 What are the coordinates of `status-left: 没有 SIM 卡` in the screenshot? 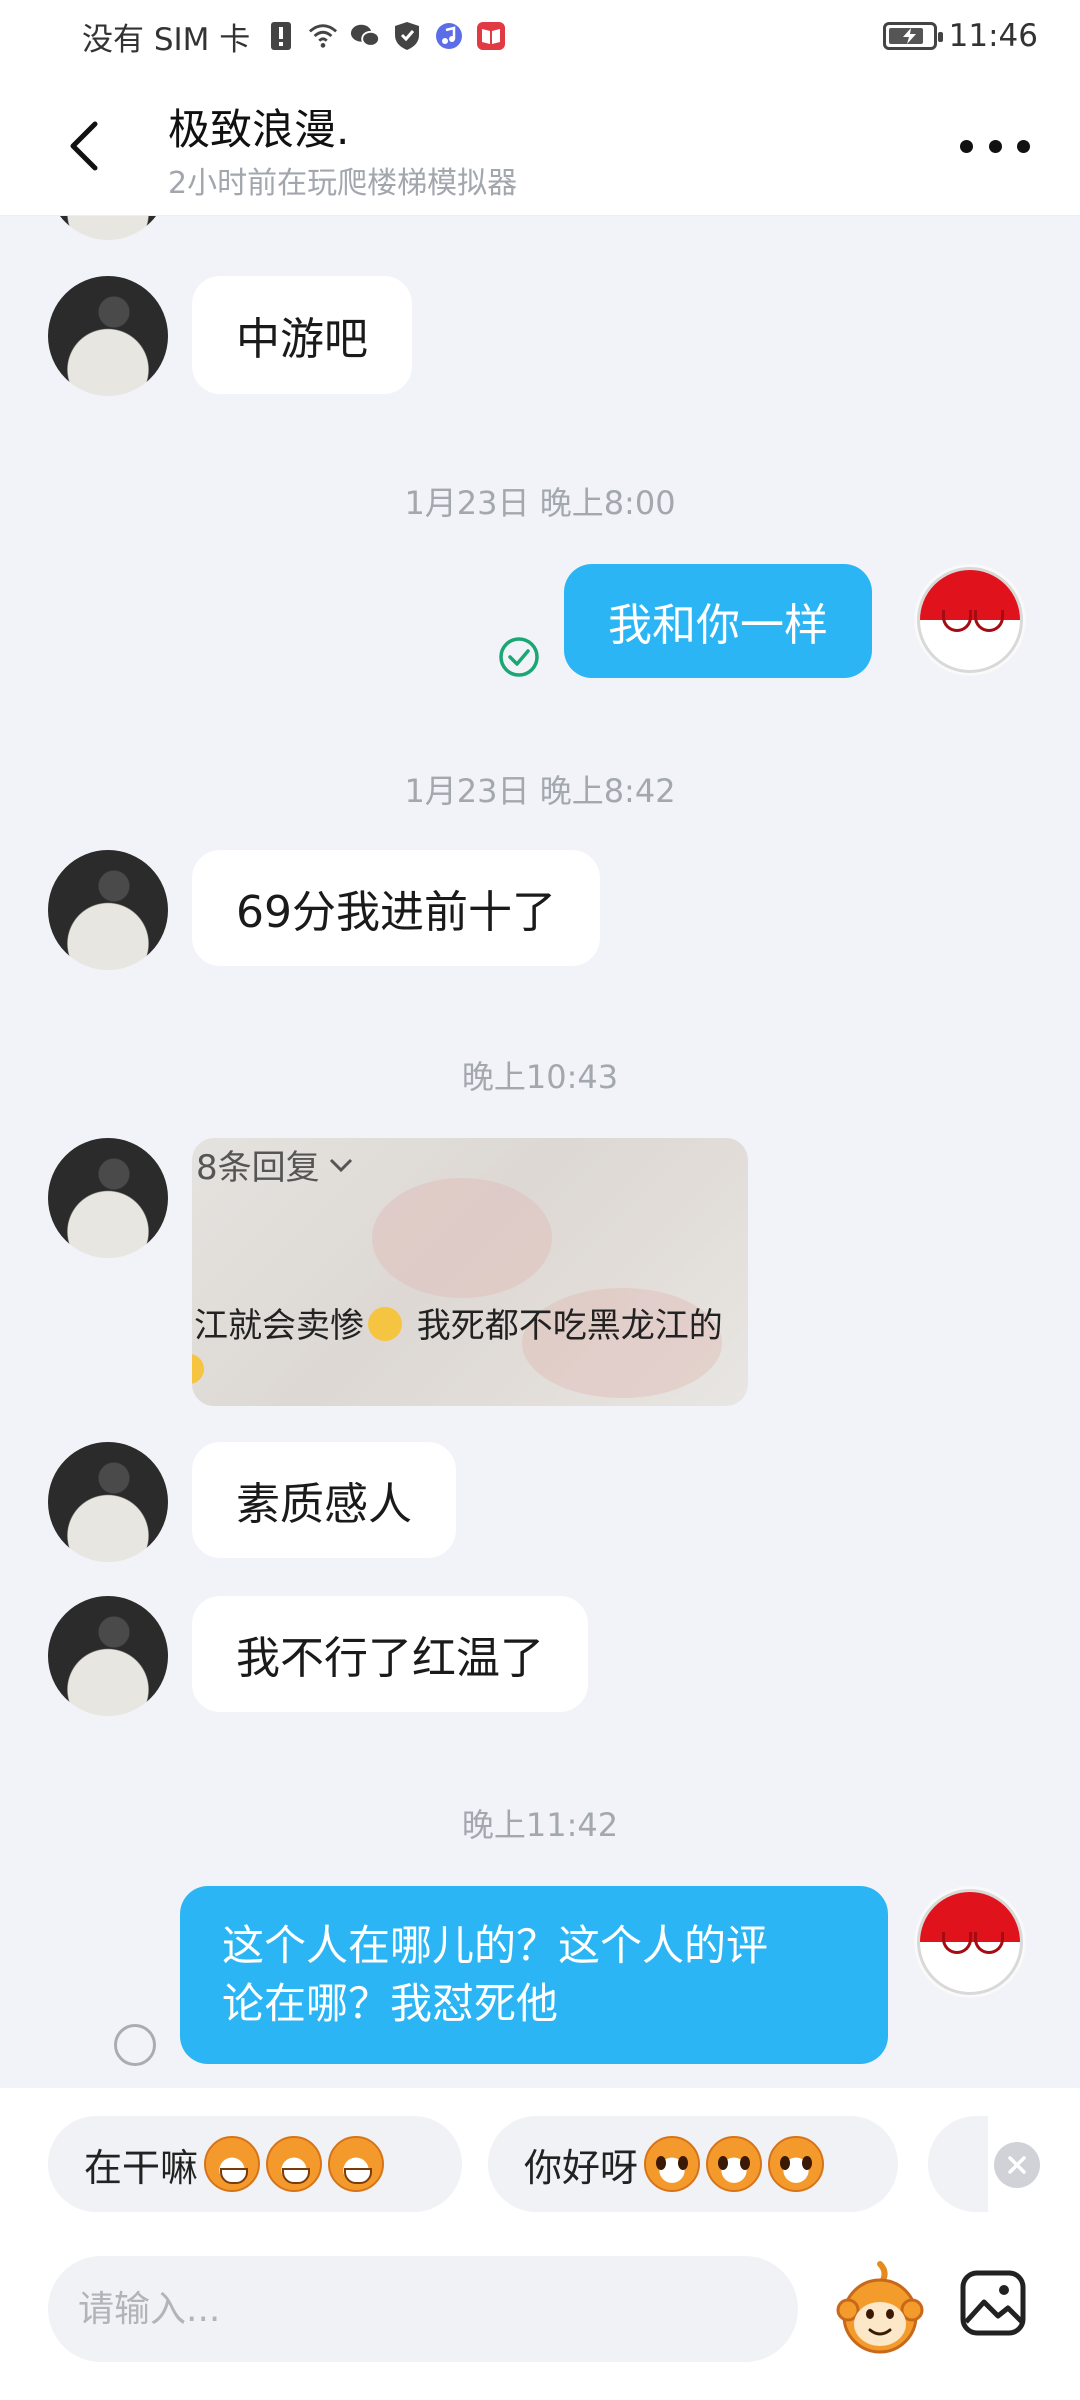 It's located at (294, 36).